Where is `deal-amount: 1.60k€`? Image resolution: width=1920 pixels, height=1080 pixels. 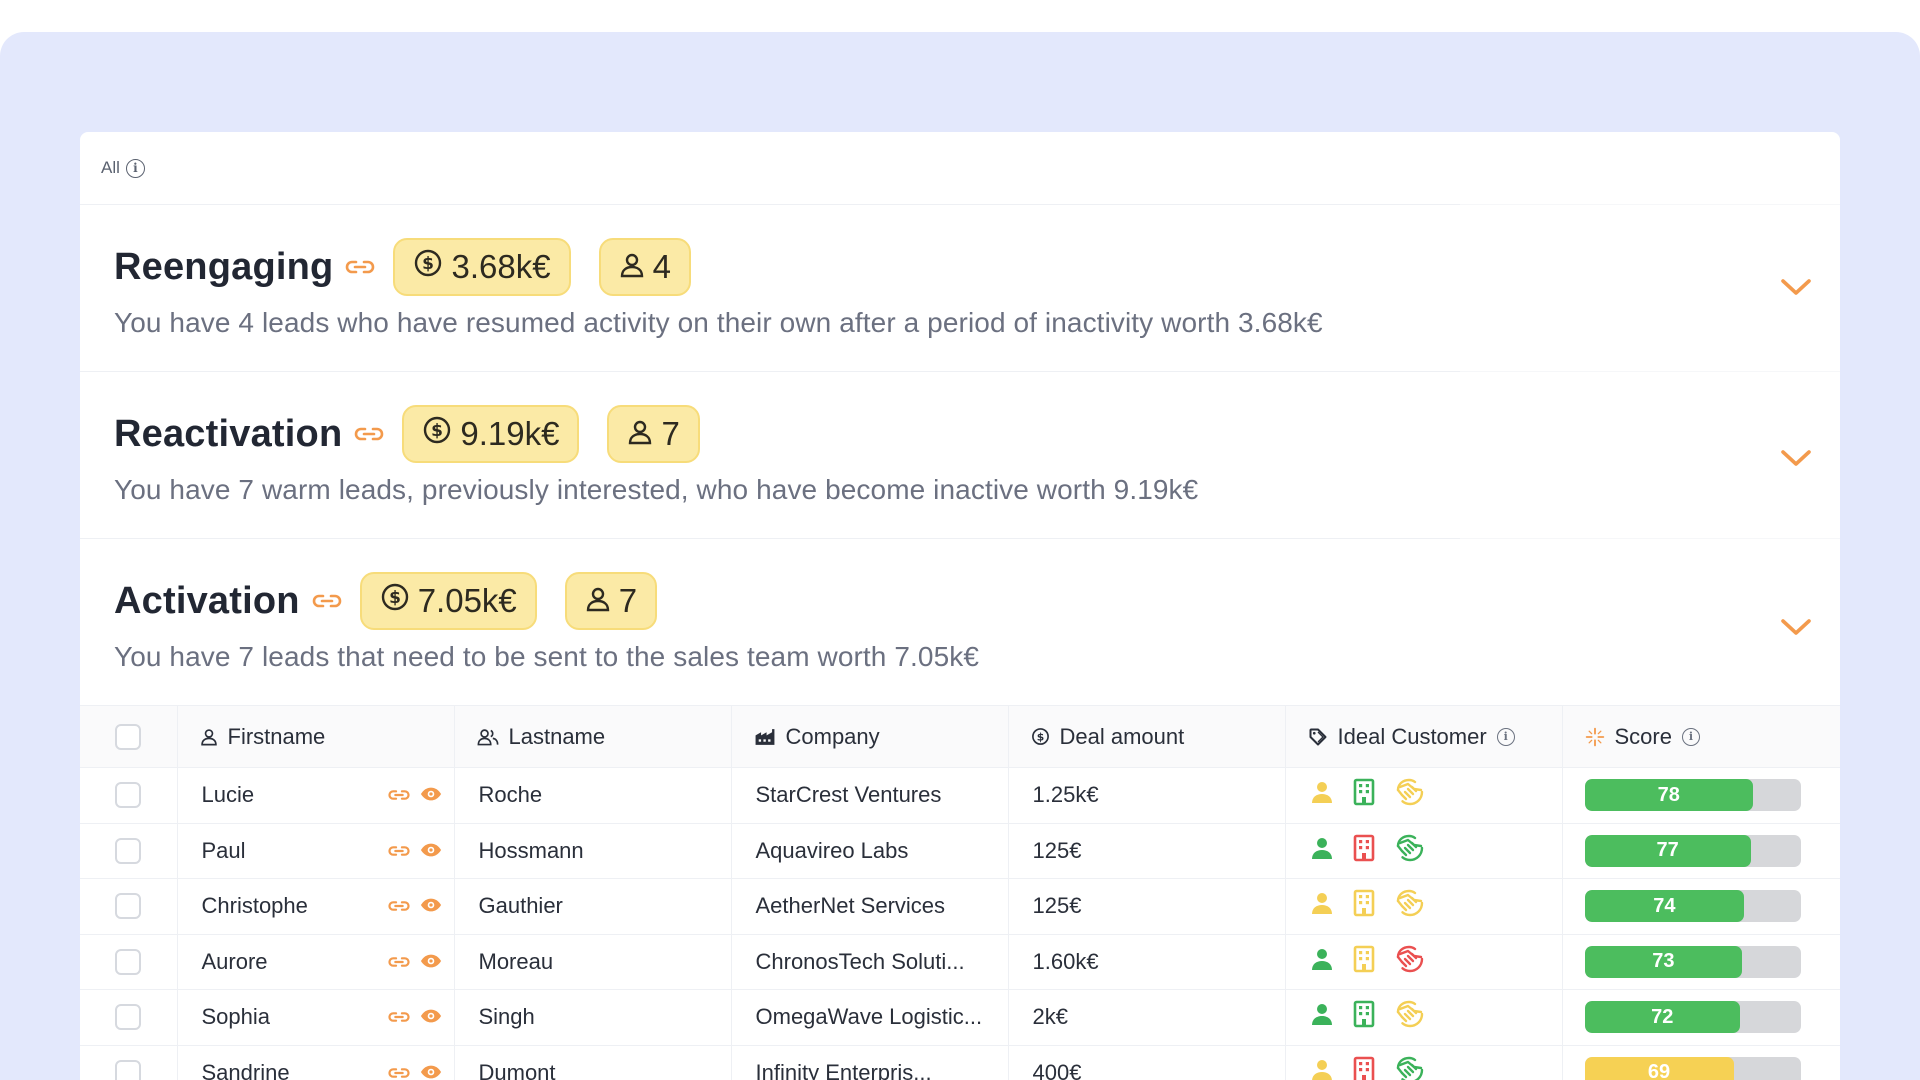
deal-amount: 1.60k€ is located at coordinates (1065, 961).